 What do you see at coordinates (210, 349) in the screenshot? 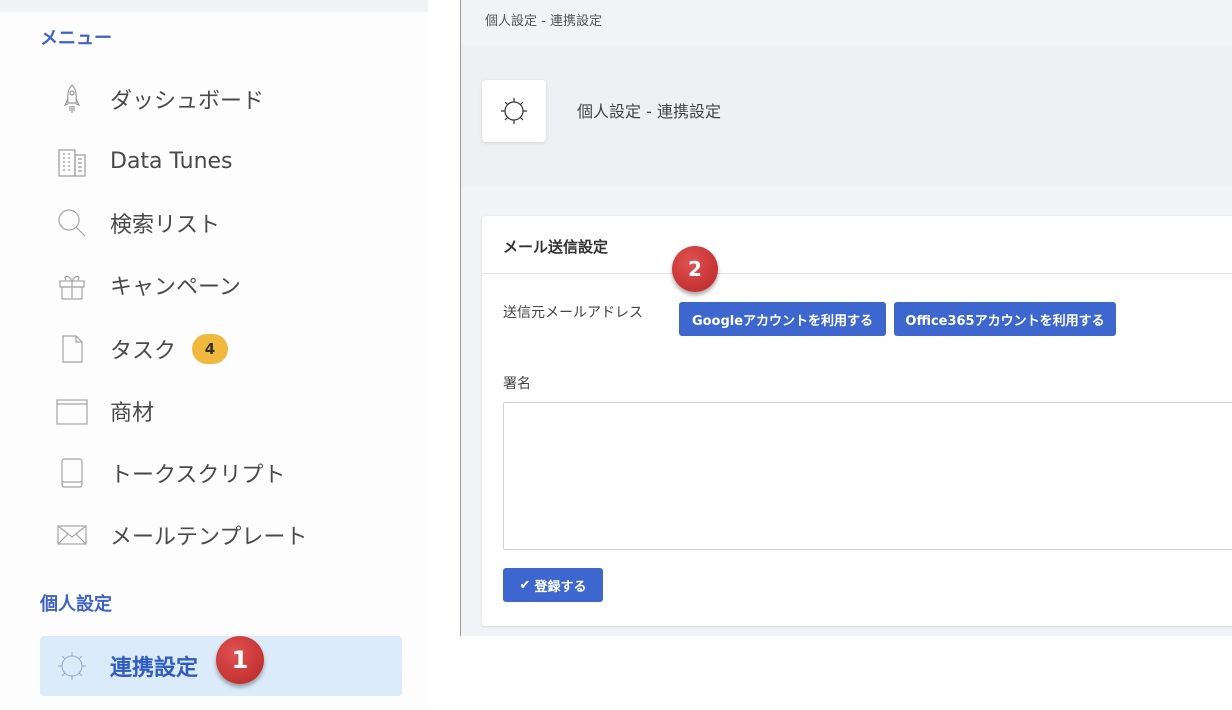
I see `task-count-badge: 4` at bounding box center [210, 349].